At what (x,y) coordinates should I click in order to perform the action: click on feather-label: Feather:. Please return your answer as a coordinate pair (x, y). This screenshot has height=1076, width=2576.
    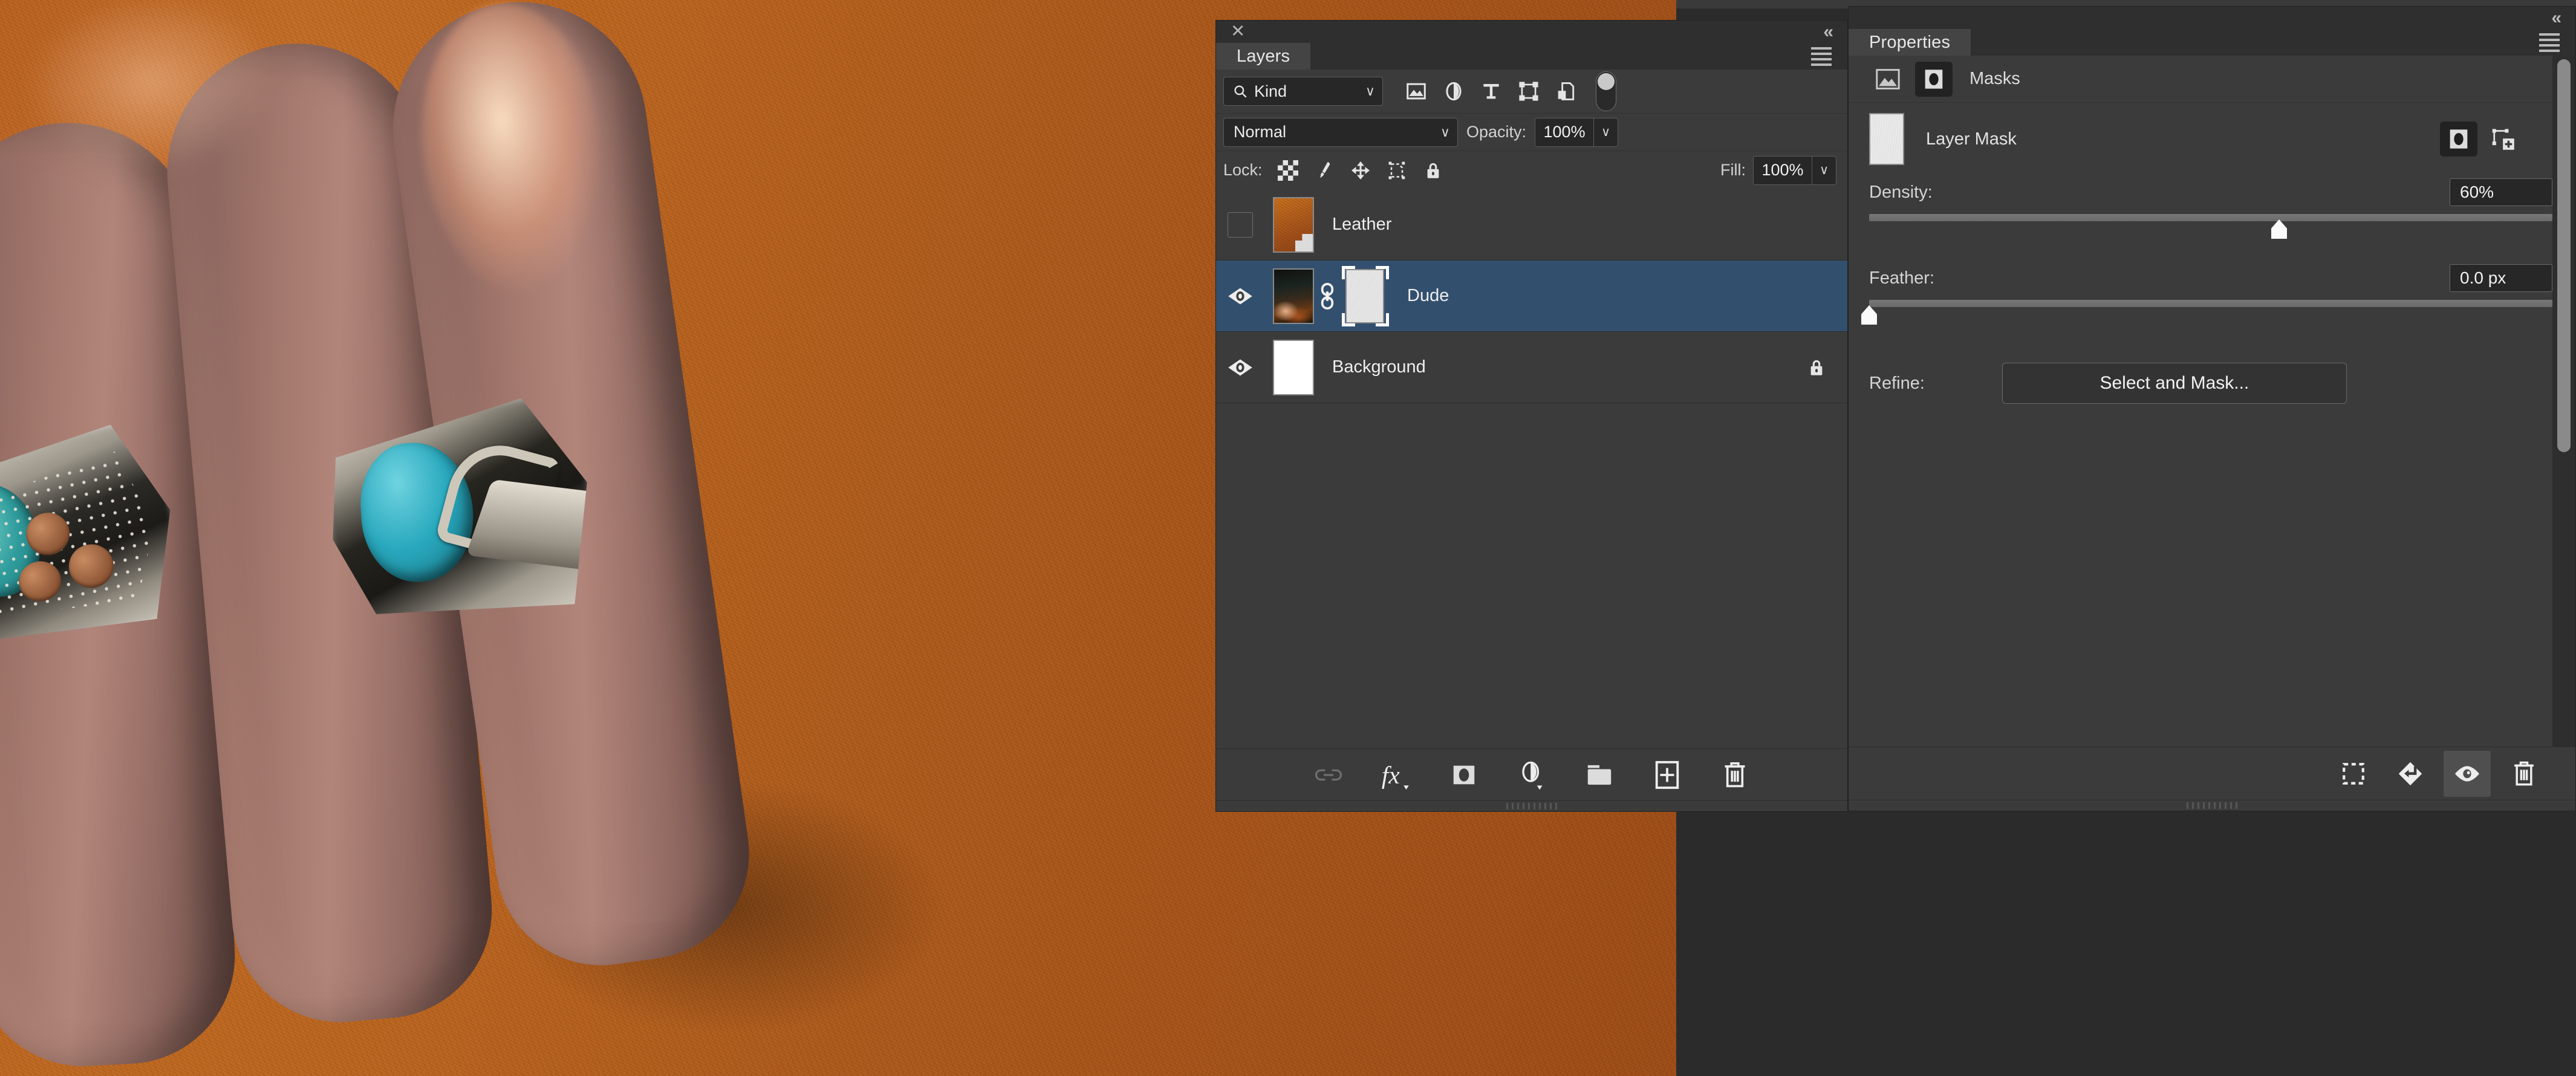
    Looking at the image, I should click on (1902, 278).